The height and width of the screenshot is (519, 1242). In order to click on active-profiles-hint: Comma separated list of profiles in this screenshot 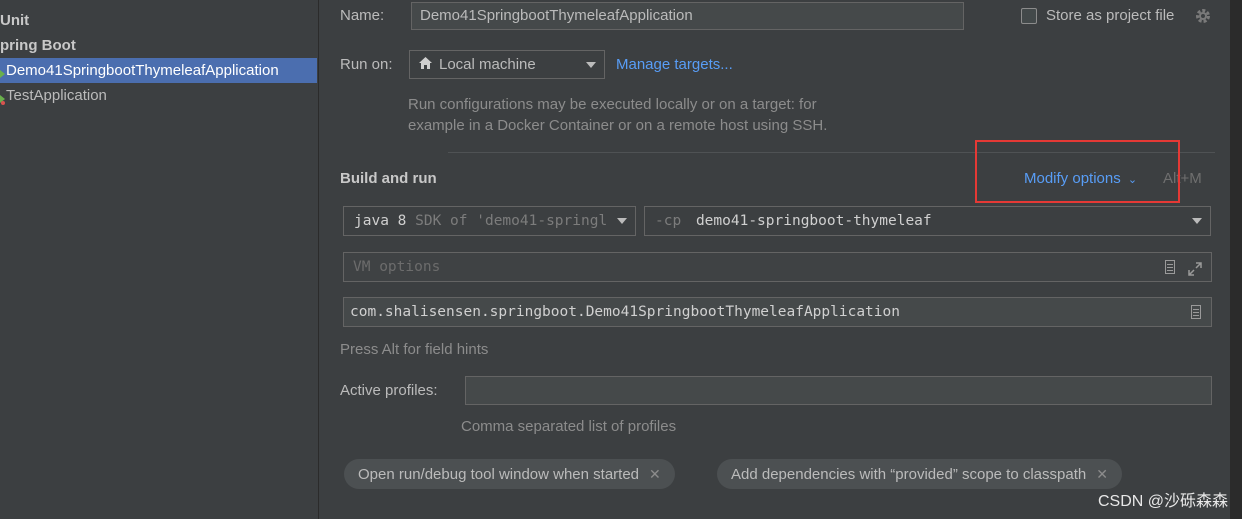, I will do `click(569, 426)`.